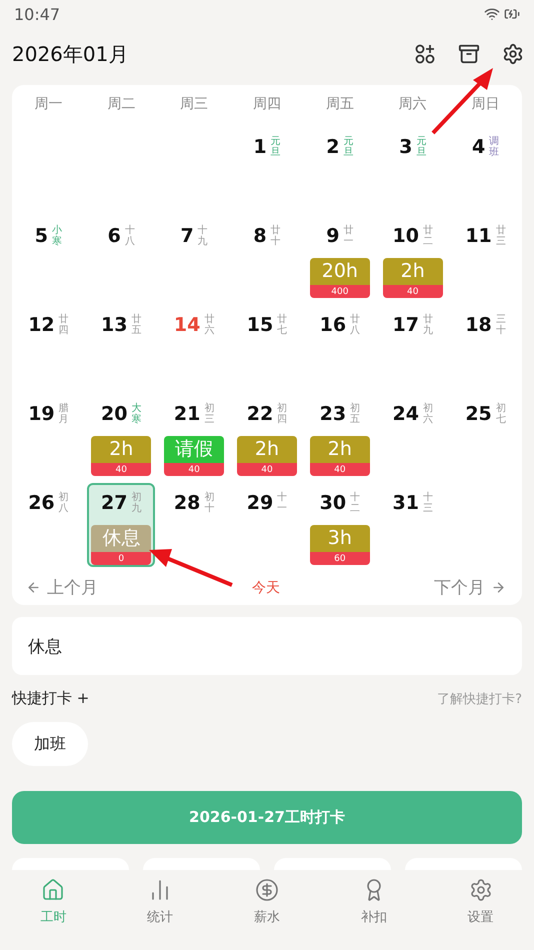  What do you see at coordinates (63, 414) in the screenshot?
I see `lunar-date: 腊月` at bounding box center [63, 414].